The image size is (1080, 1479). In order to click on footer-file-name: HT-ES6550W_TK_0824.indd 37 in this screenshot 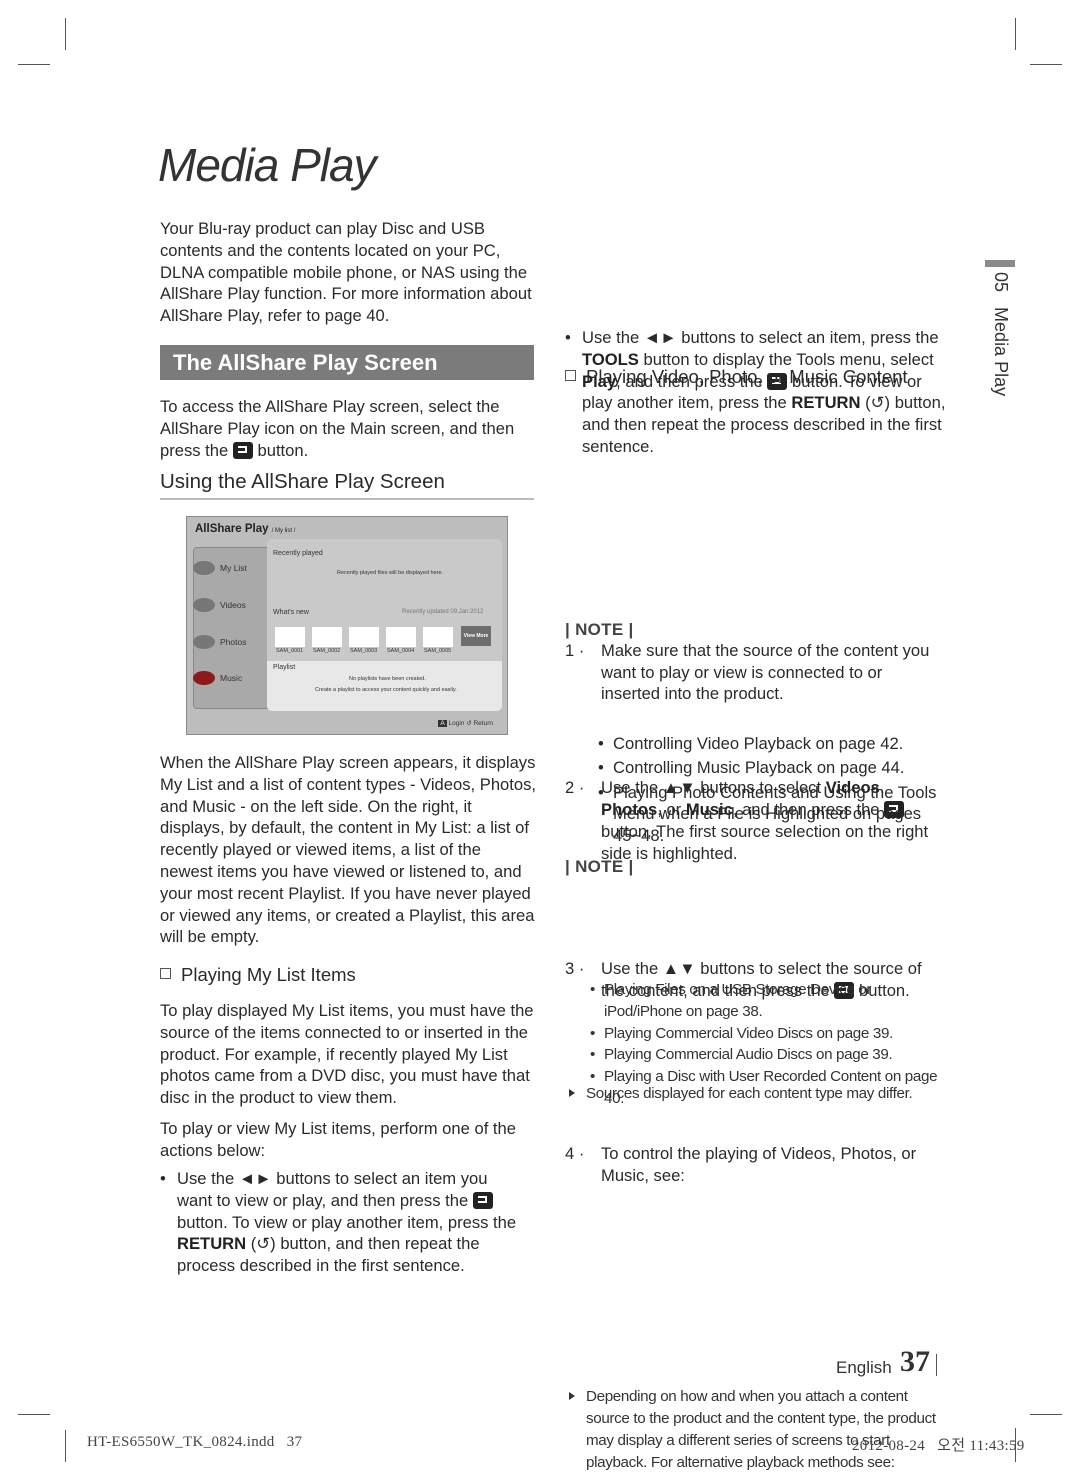, I will do `click(195, 1442)`.